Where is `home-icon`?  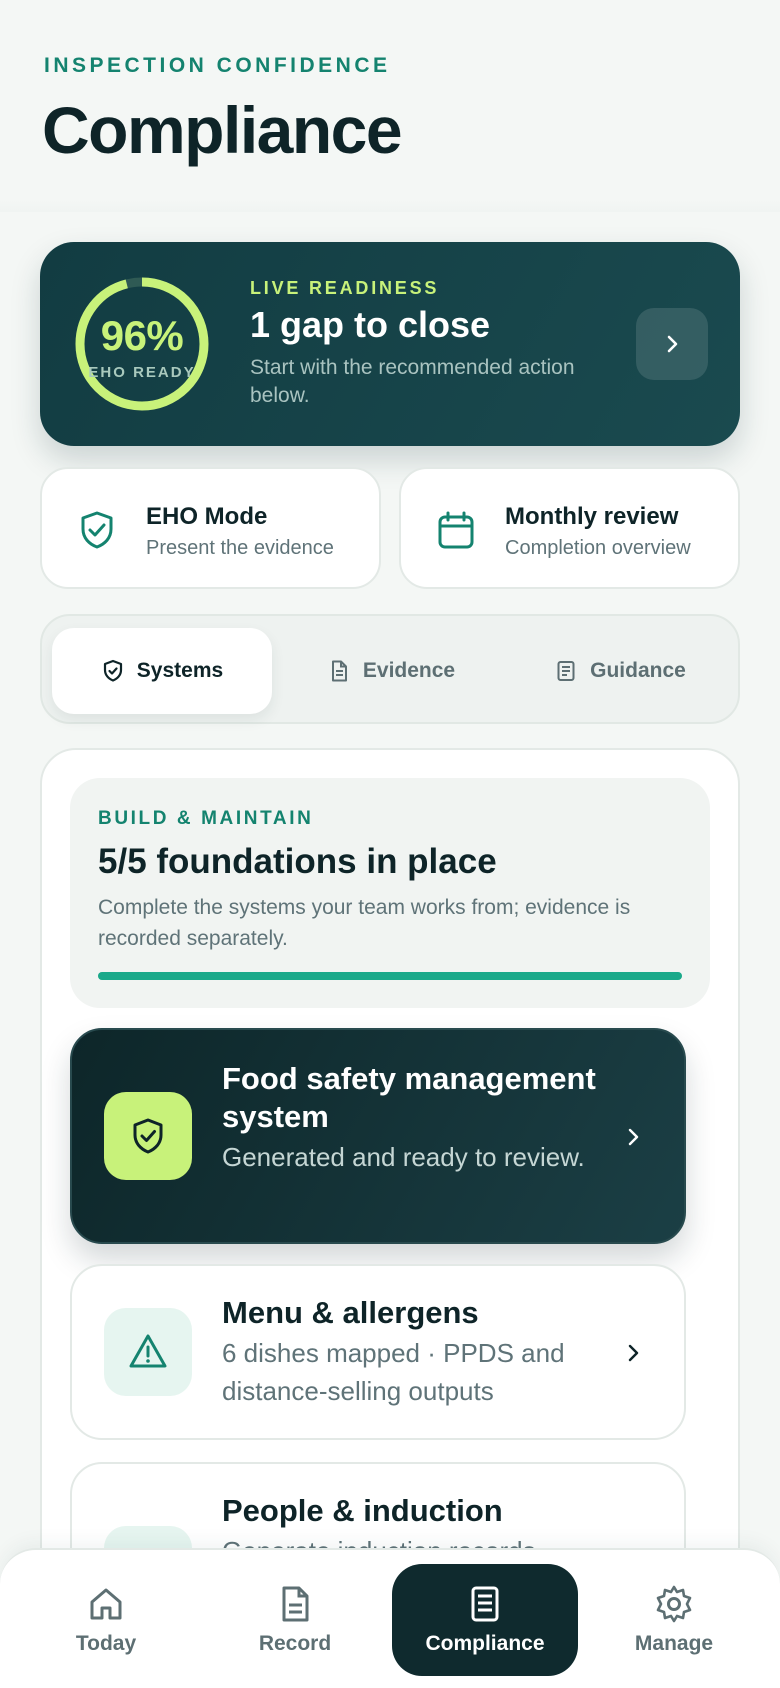
home-icon is located at coordinates (106, 1604).